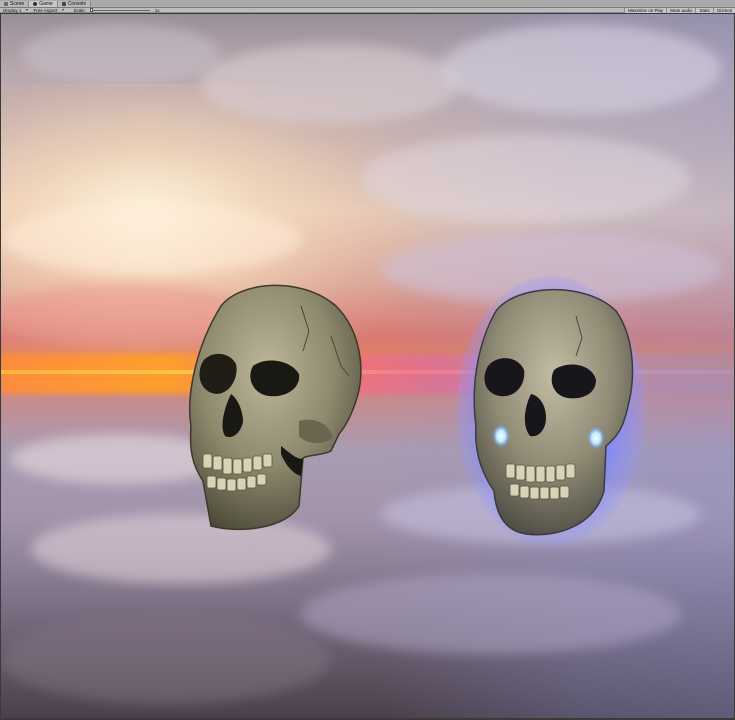  What do you see at coordinates (681, 10) in the screenshot?
I see `mute-audio-toggle: Mute audio` at bounding box center [681, 10].